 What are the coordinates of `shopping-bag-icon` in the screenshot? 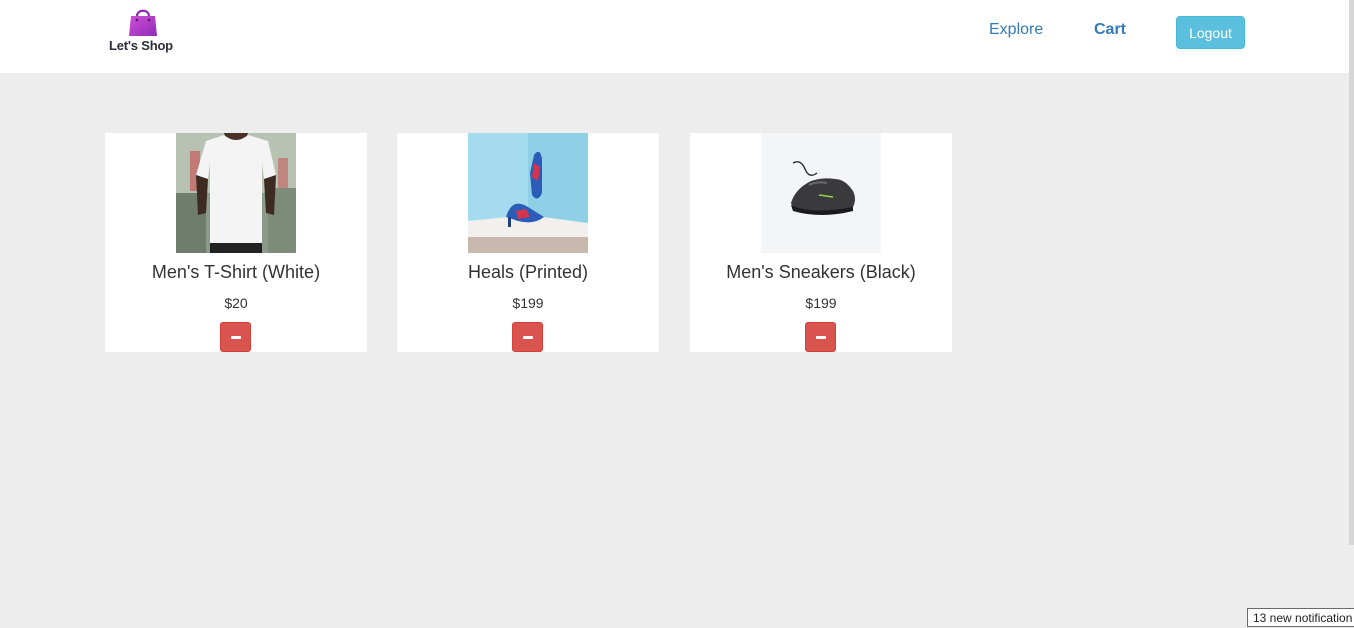 It's located at (143, 22).